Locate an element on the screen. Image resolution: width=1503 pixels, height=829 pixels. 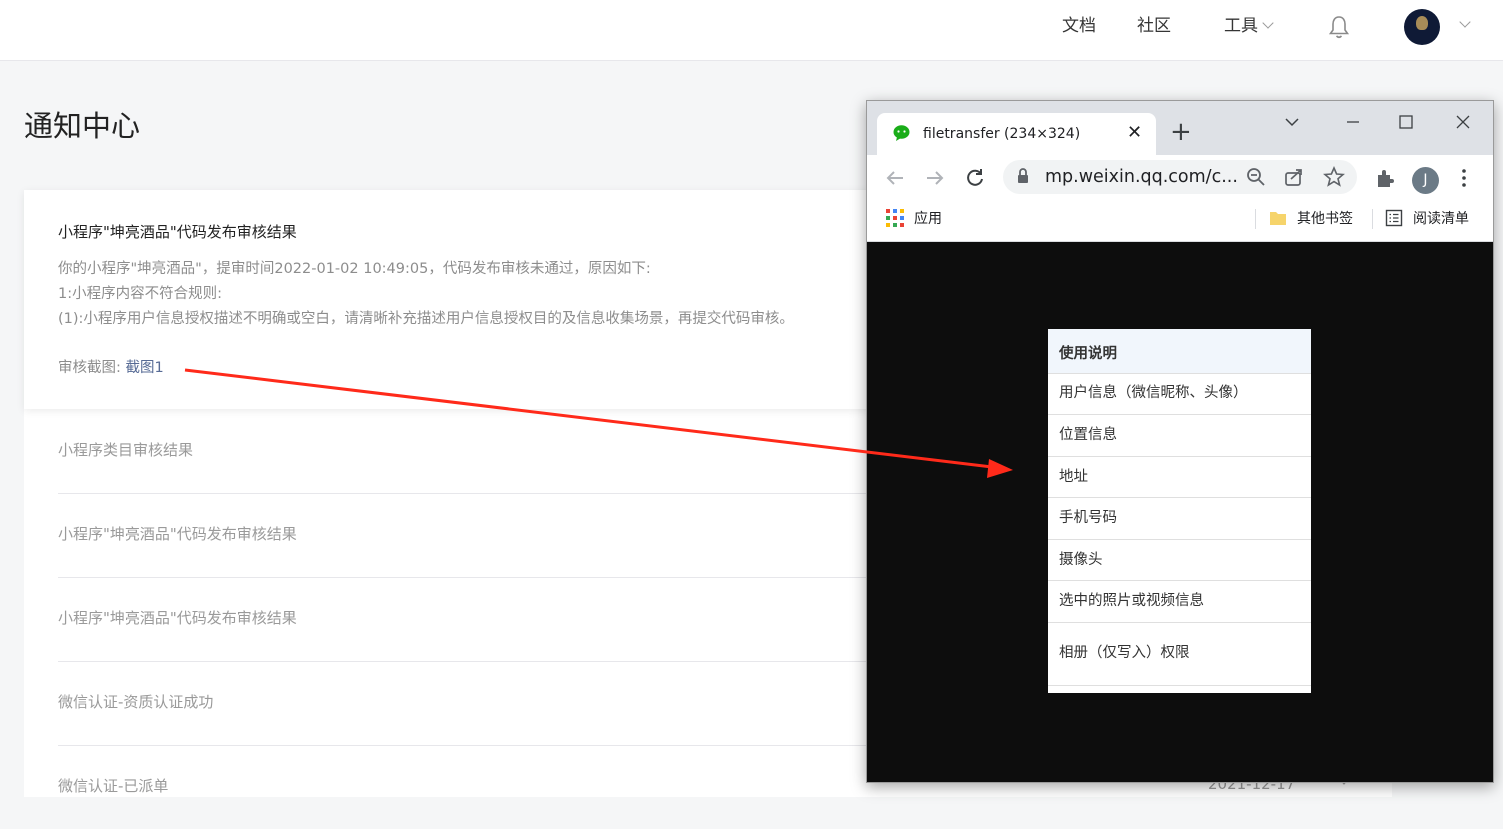
new-tab-icon: + is located at coordinates (1181, 132).